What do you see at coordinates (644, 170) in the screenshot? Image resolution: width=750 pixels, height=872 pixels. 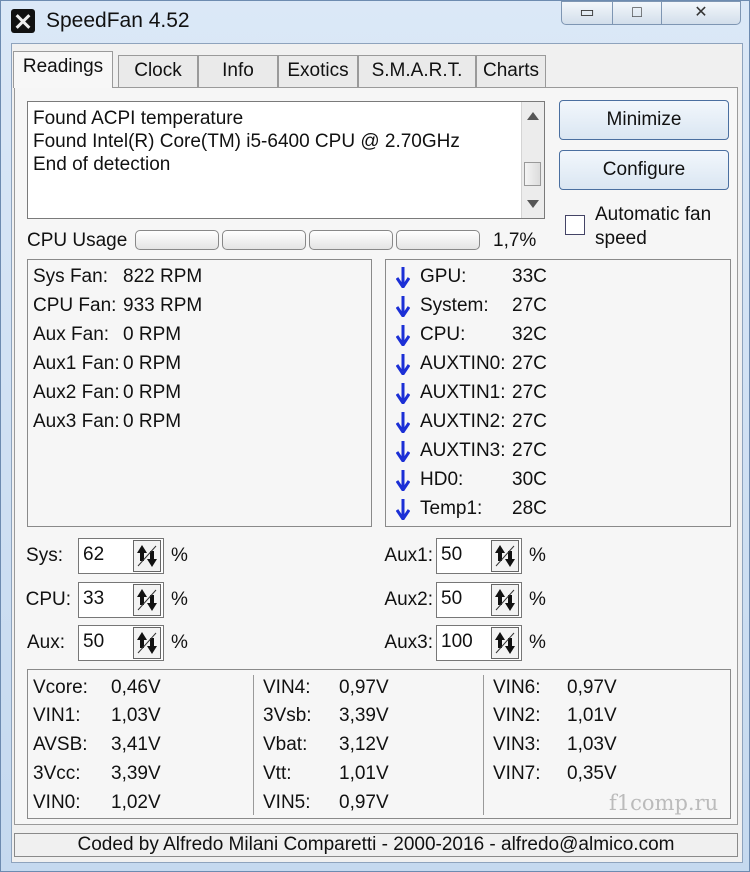 I see `configure-button: Configure` at bounding box center [644, 170].